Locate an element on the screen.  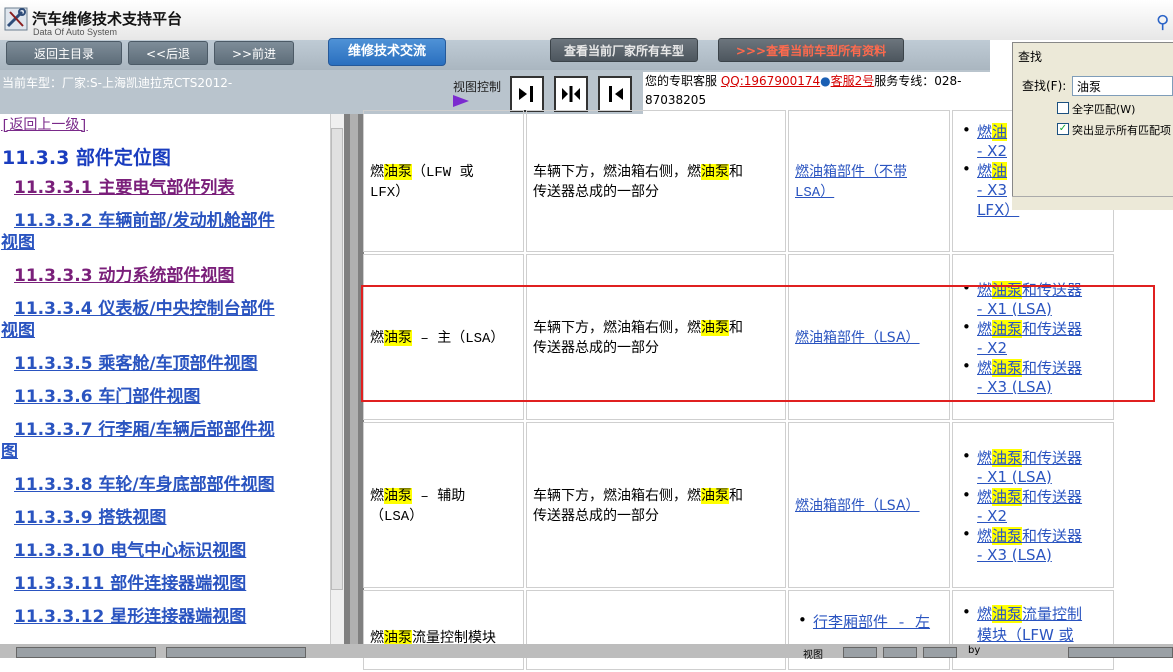
view-control-label: 视图控制 is located at coordinates (477, 87).